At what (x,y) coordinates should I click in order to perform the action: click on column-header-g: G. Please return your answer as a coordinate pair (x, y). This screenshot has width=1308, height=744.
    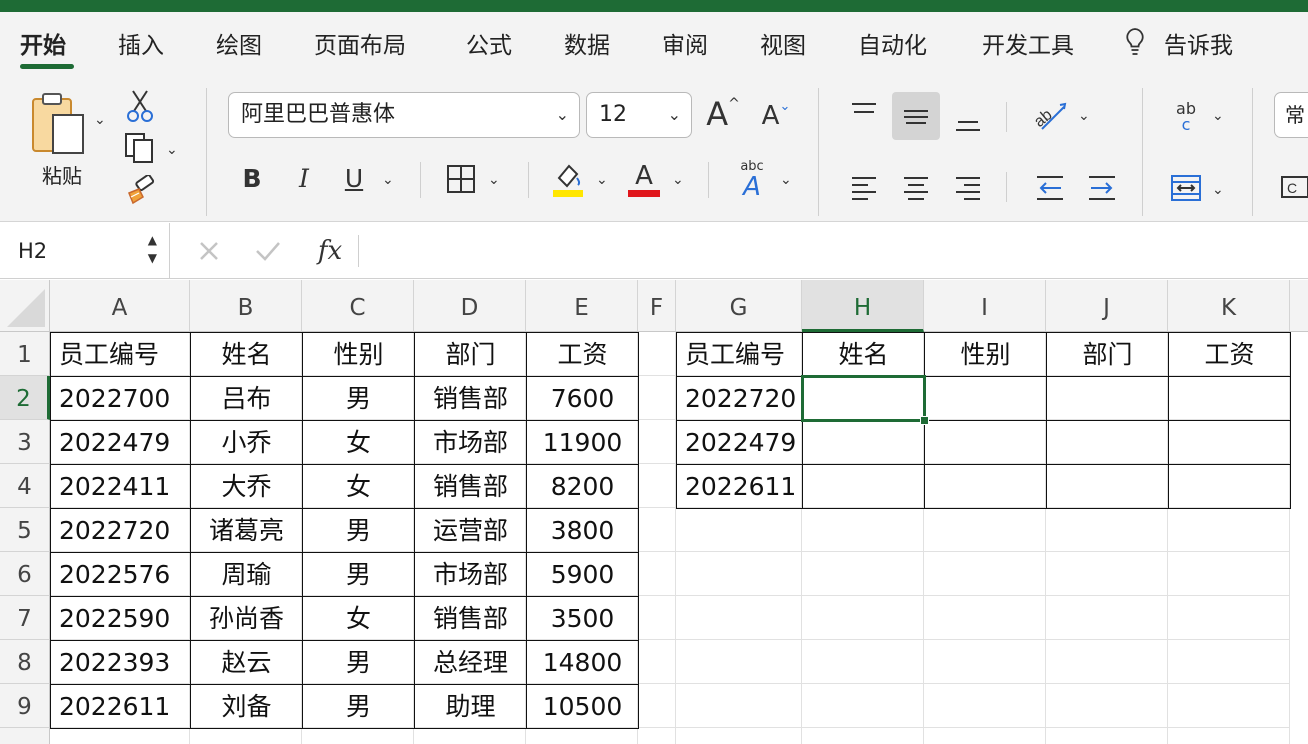
    Looking at the image, I should click on (739, 306).